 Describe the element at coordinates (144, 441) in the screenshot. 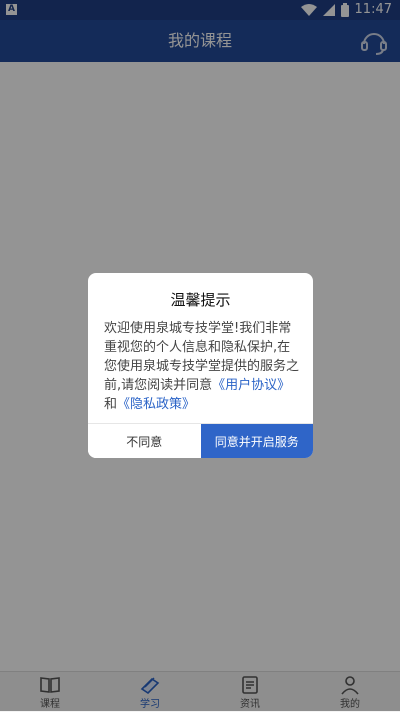

I see `decline-button: 不同意` at that location.